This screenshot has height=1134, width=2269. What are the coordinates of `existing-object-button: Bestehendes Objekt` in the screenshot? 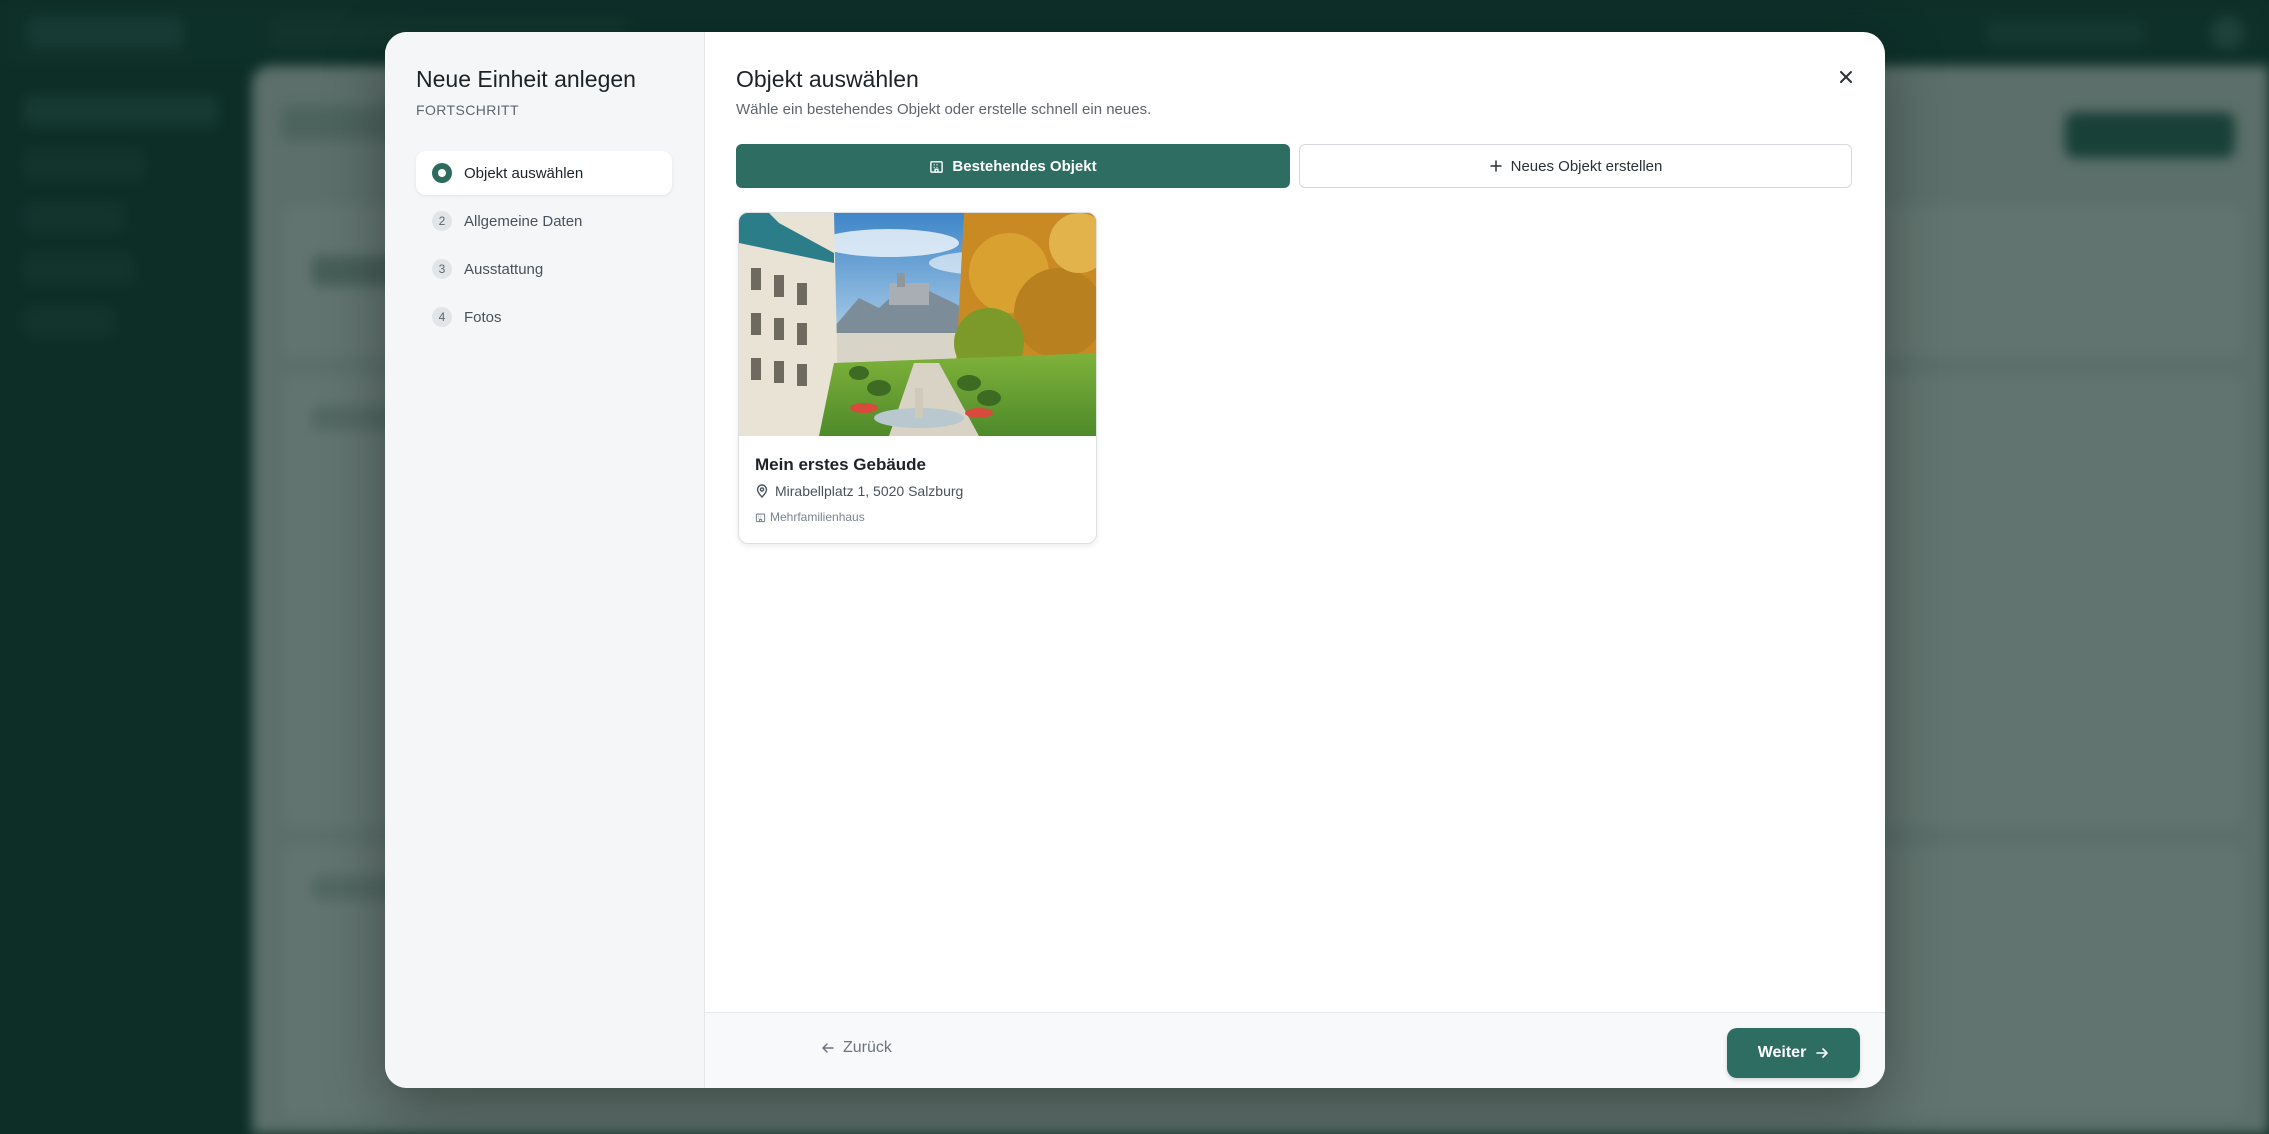 It's located at (1013, 166).